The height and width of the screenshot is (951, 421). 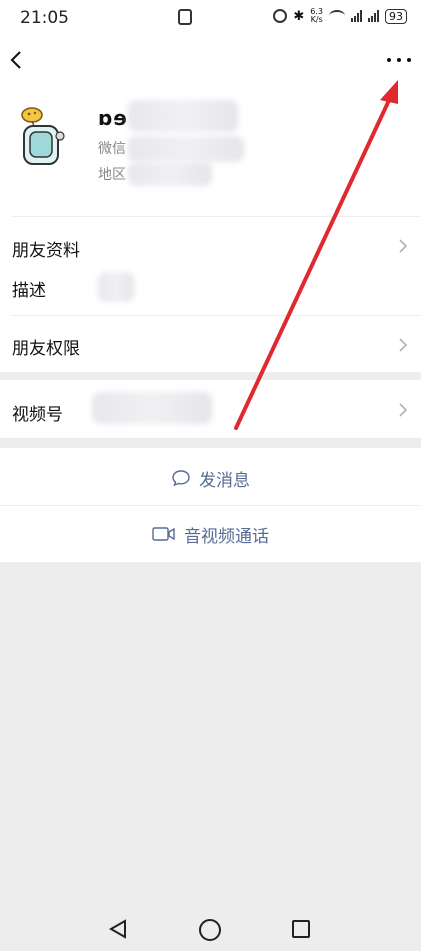 What do you see at coordinates (44, 18) in the screenshot?
I see `status-time: 21:05` at bounding box center [44, 18].